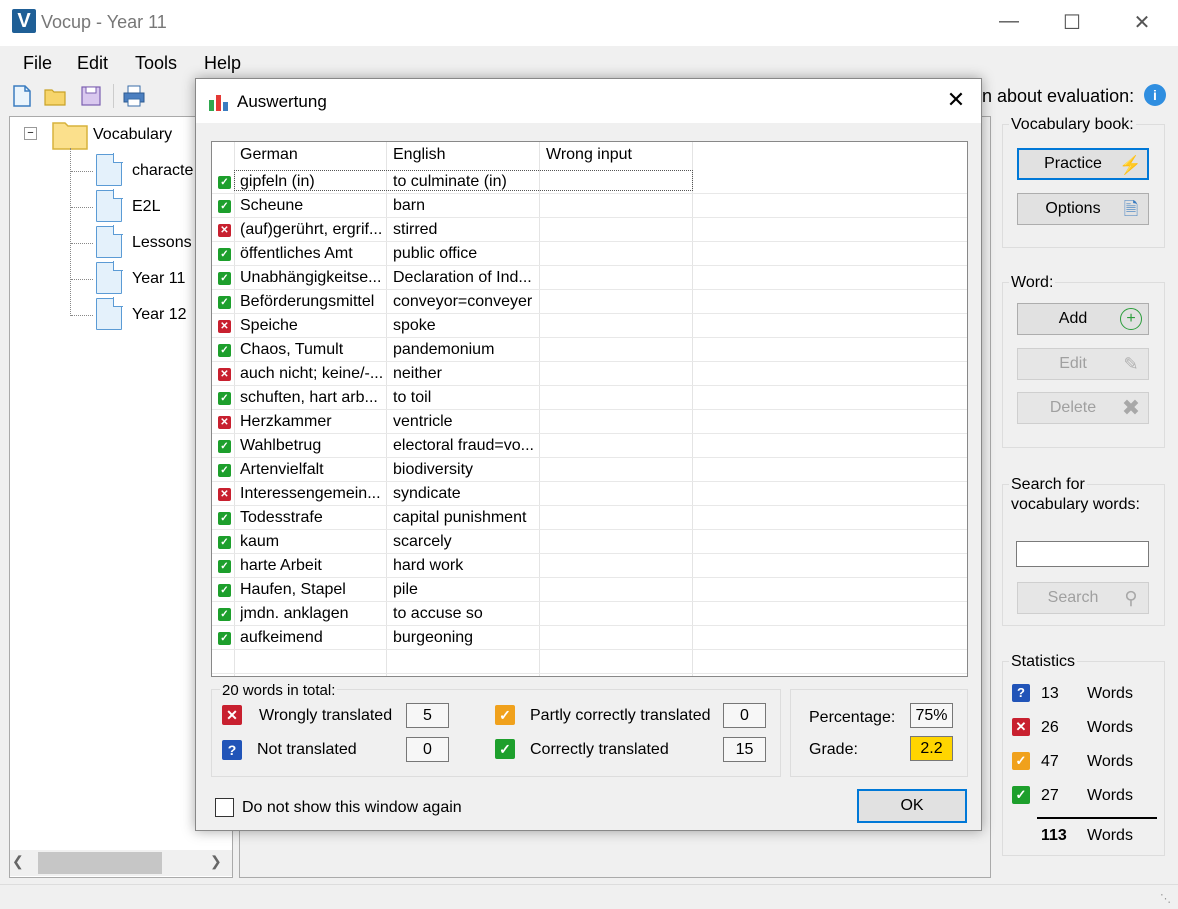 The width and height of the screenshot is (1178, 909). Describe the element at coordinates (22, 96) in the screenshot. I see `new-file-icon` at that location.